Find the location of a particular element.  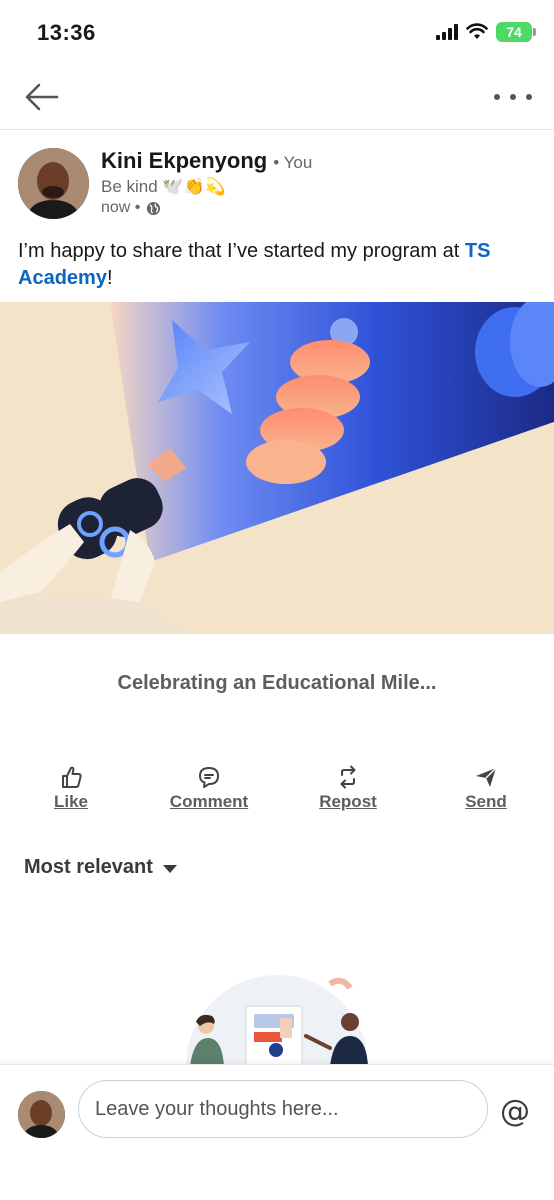

back-arrow-icon is located at coordinates (42, 97).